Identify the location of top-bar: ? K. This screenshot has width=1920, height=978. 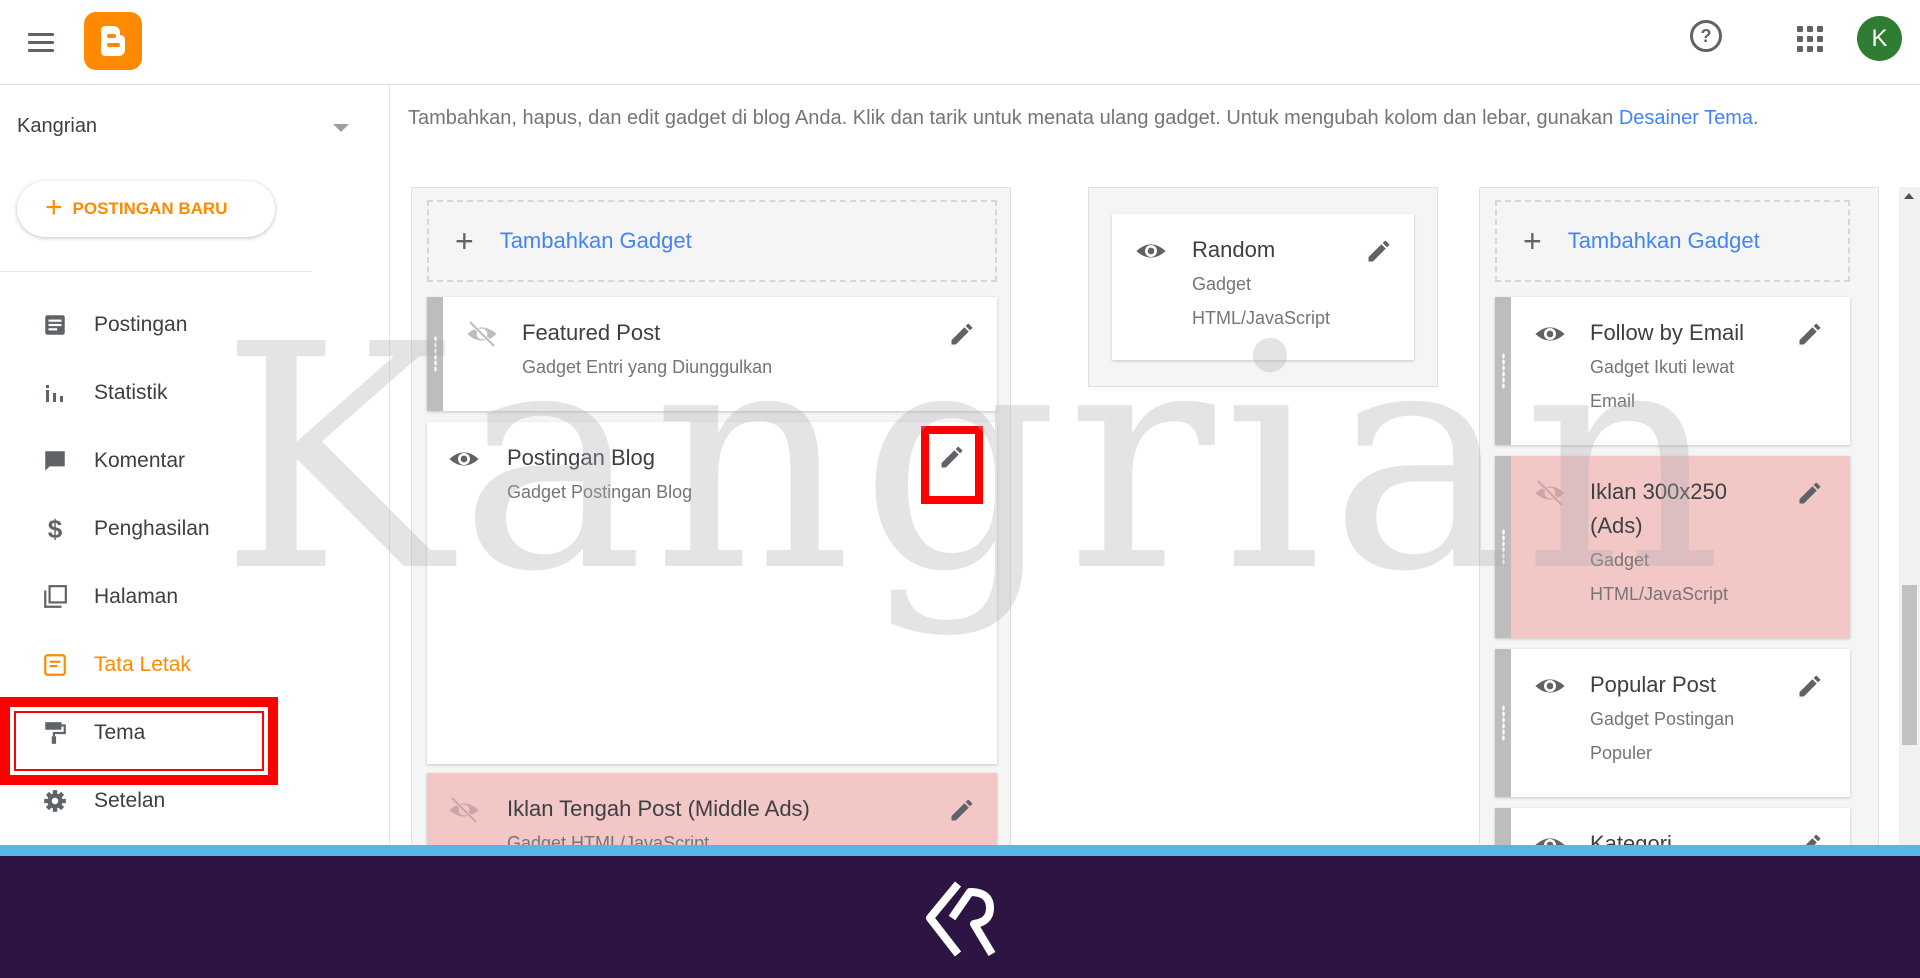
(960, 42).